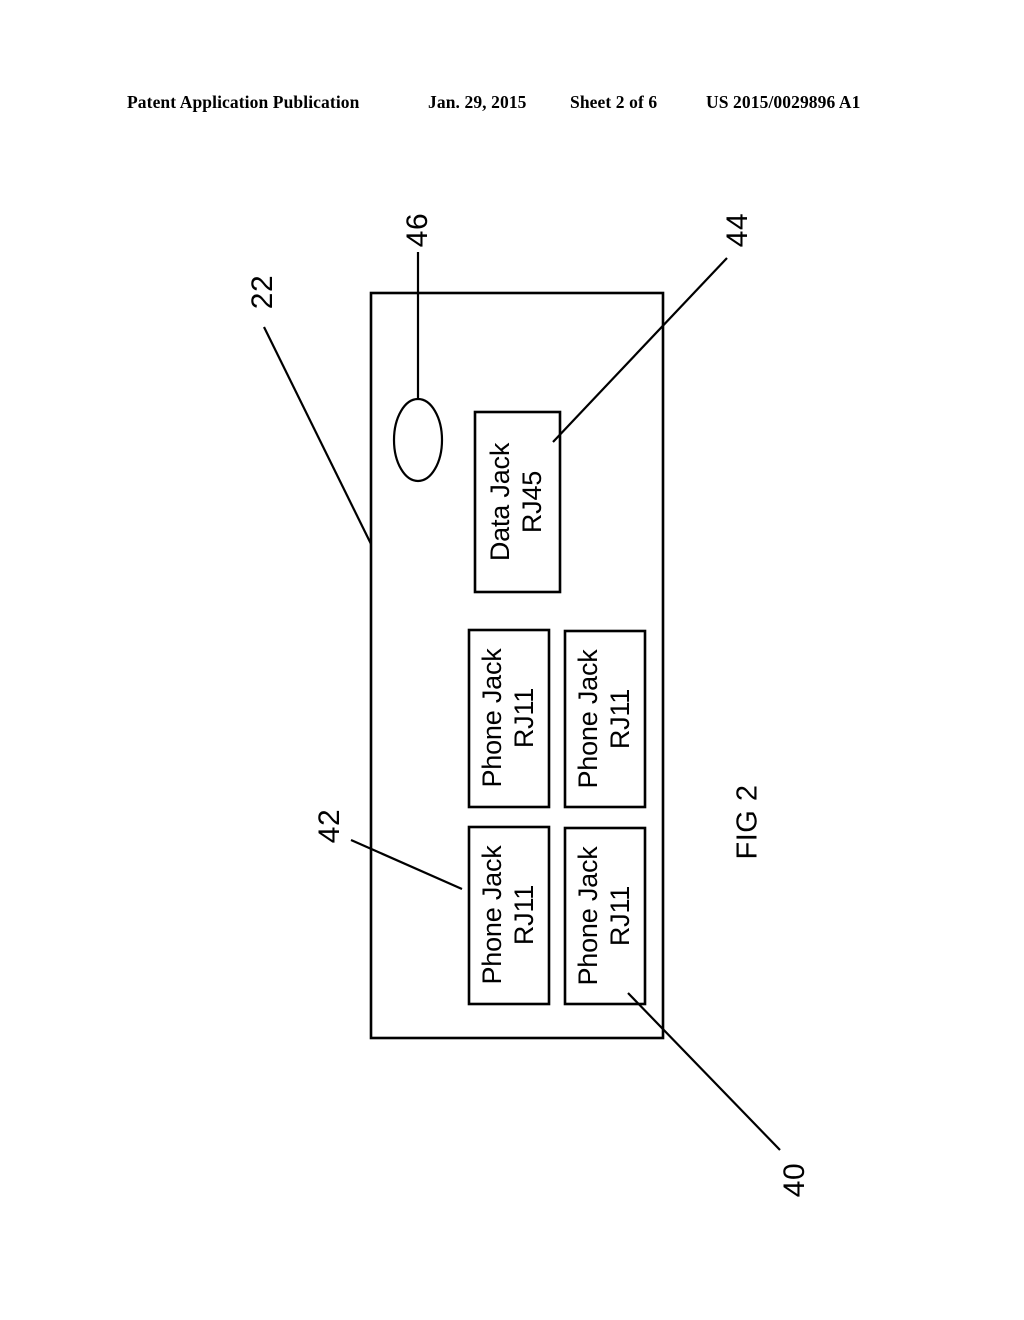  I want to click on phone-jack-bottom-left-label-line2: RJ11, so click(524, 915).